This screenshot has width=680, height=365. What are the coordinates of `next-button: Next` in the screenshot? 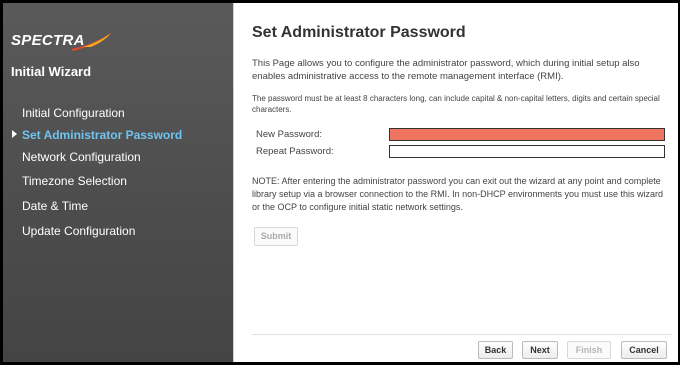 It's located at (540, 350).